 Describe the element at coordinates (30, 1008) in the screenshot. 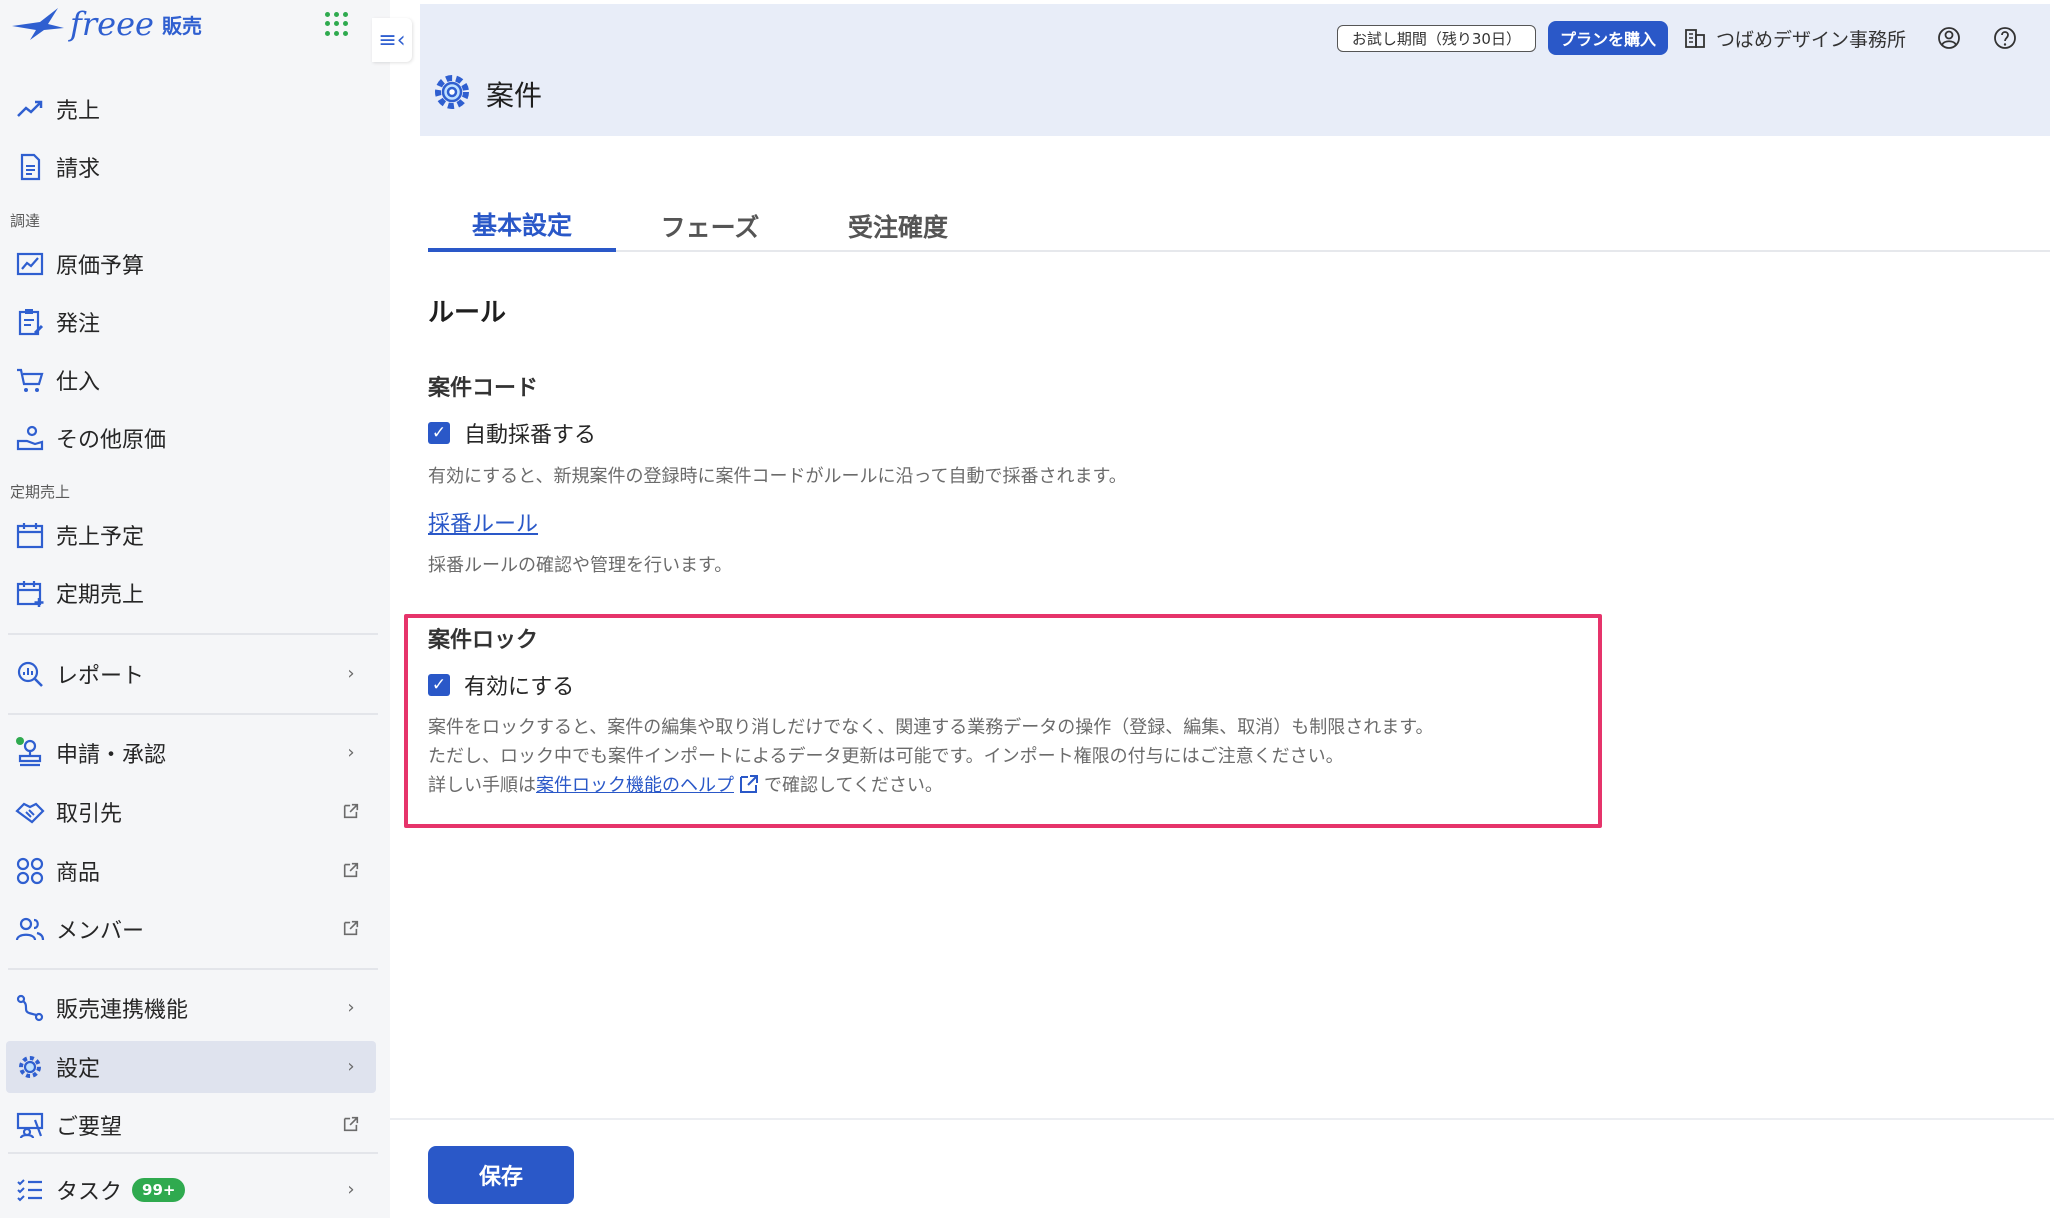

I see `integration-icon` at that location.